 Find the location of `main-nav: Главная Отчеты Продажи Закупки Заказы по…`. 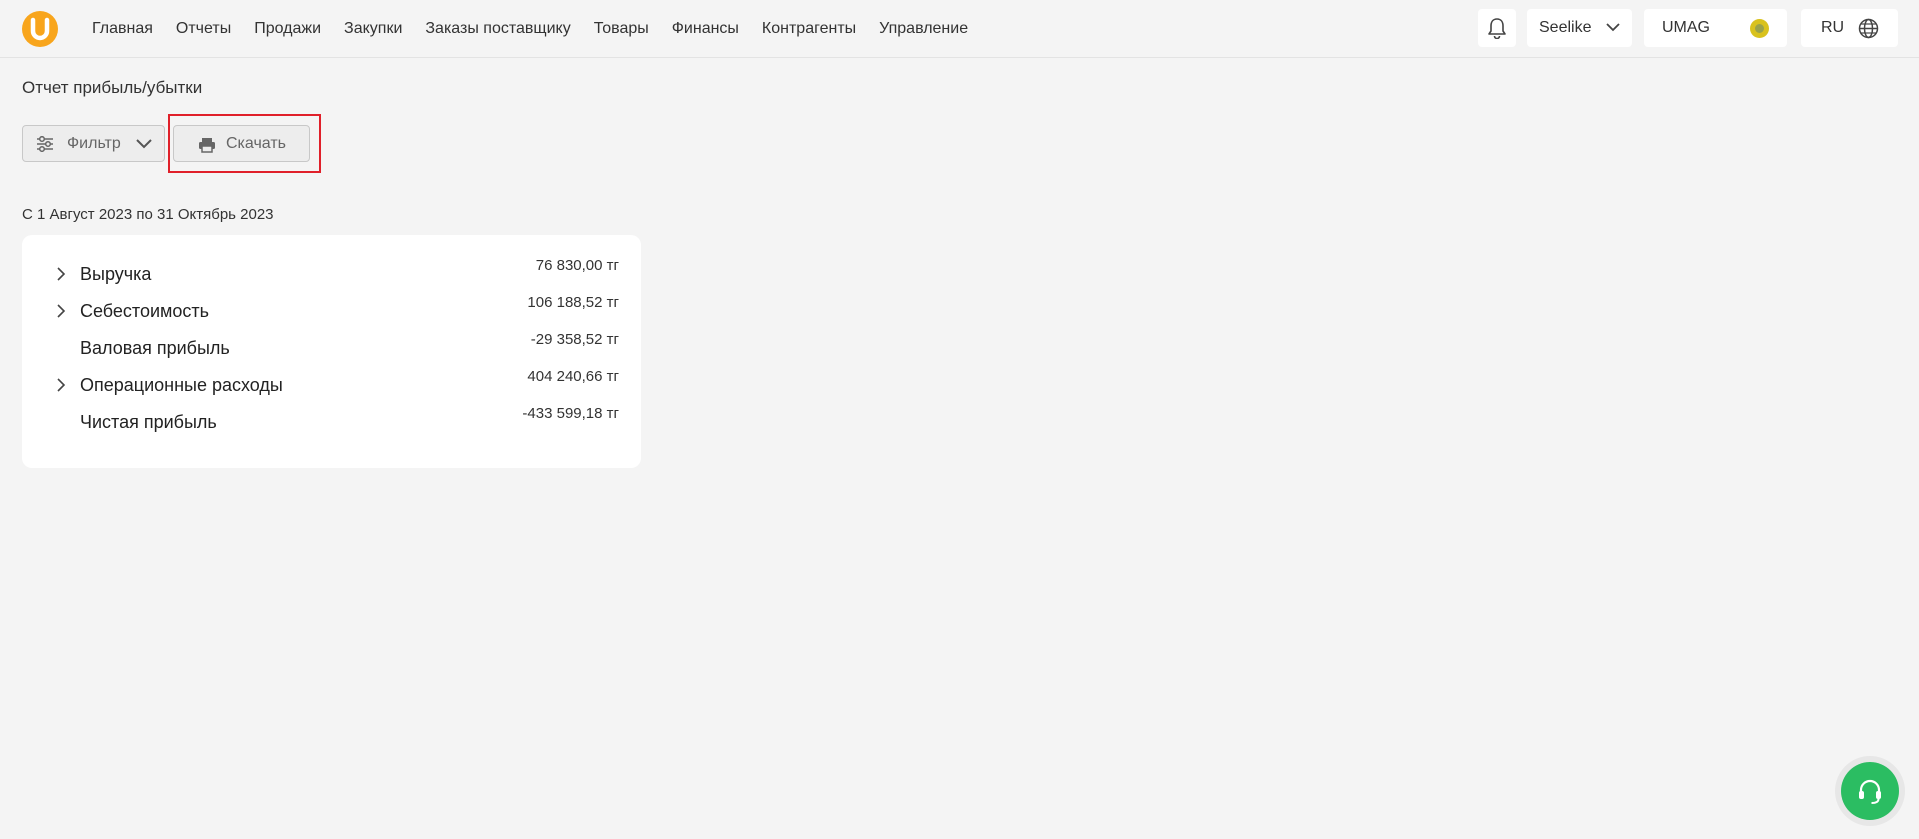

main-nav: Главная Отчеты Продажи Закупки Заказы по… is located at coordinates (541, 29).